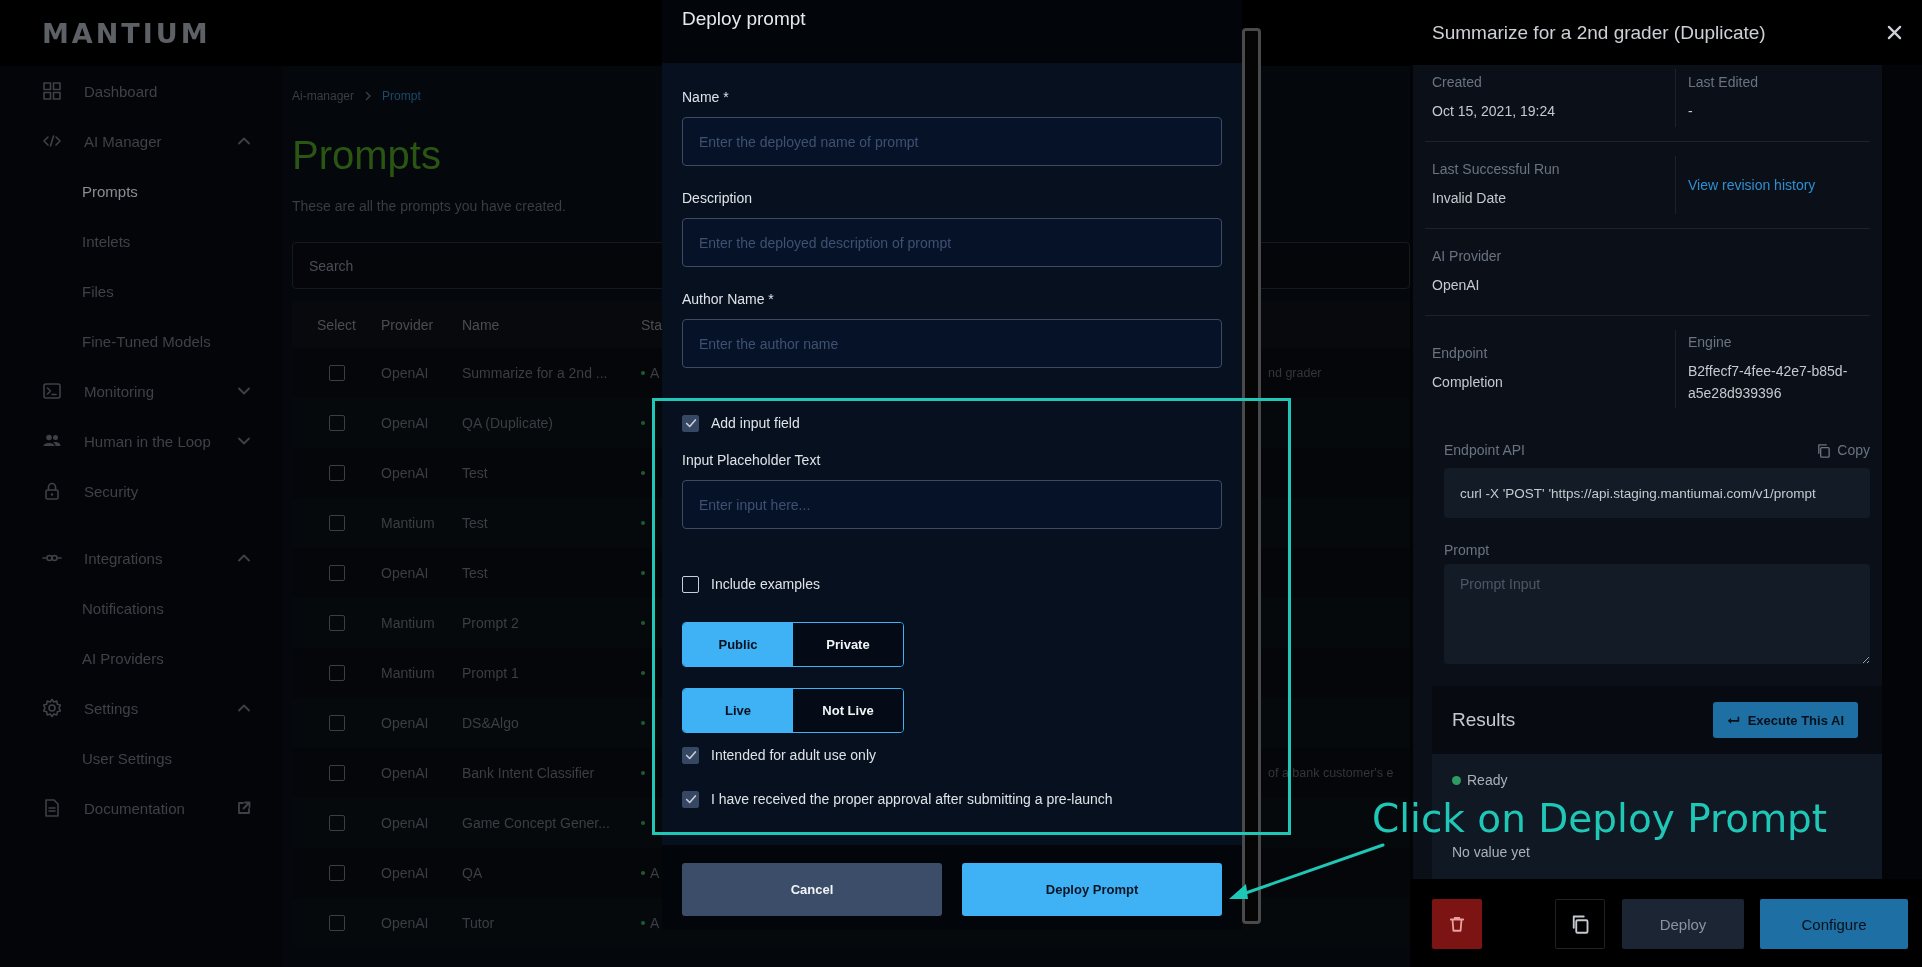 Image resolution: width=1922 pixels, height=967 pixels. What do you see at coordinates (952, 141) in the screenshot?
I see `text-field: Enter the deployed name of prompt` at bounding box center [952, 141].